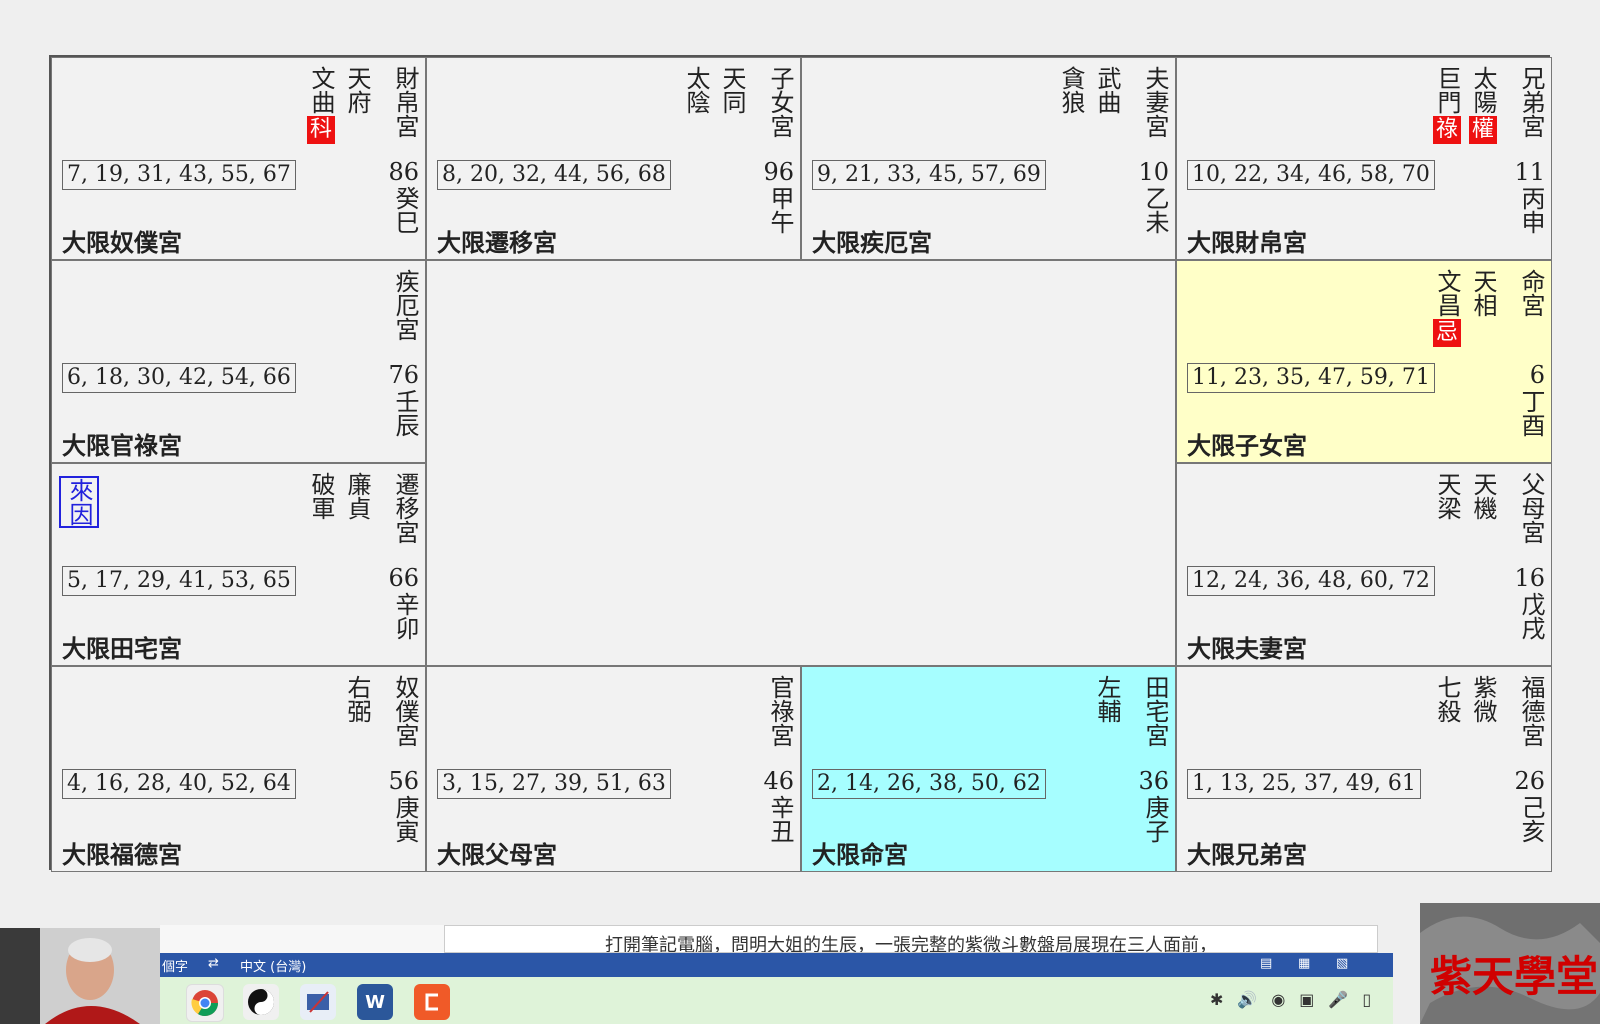 The width and height of the screenshot is (1600, 1024). I want to click on stem-branch: 癸巳, so click(405, 210).